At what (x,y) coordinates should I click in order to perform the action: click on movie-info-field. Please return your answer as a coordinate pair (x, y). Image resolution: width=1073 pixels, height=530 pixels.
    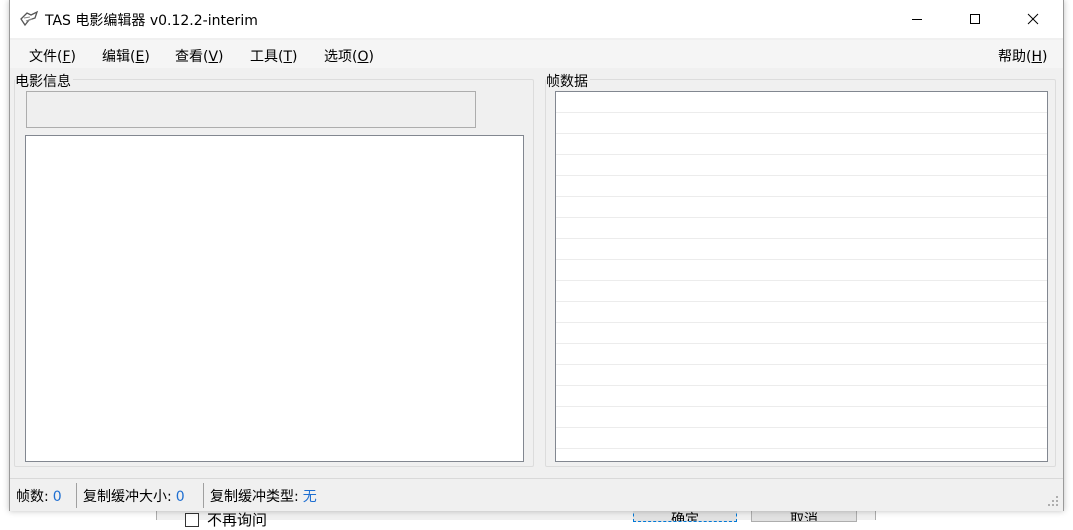
    Looking at the image, I should click on (251, 109).